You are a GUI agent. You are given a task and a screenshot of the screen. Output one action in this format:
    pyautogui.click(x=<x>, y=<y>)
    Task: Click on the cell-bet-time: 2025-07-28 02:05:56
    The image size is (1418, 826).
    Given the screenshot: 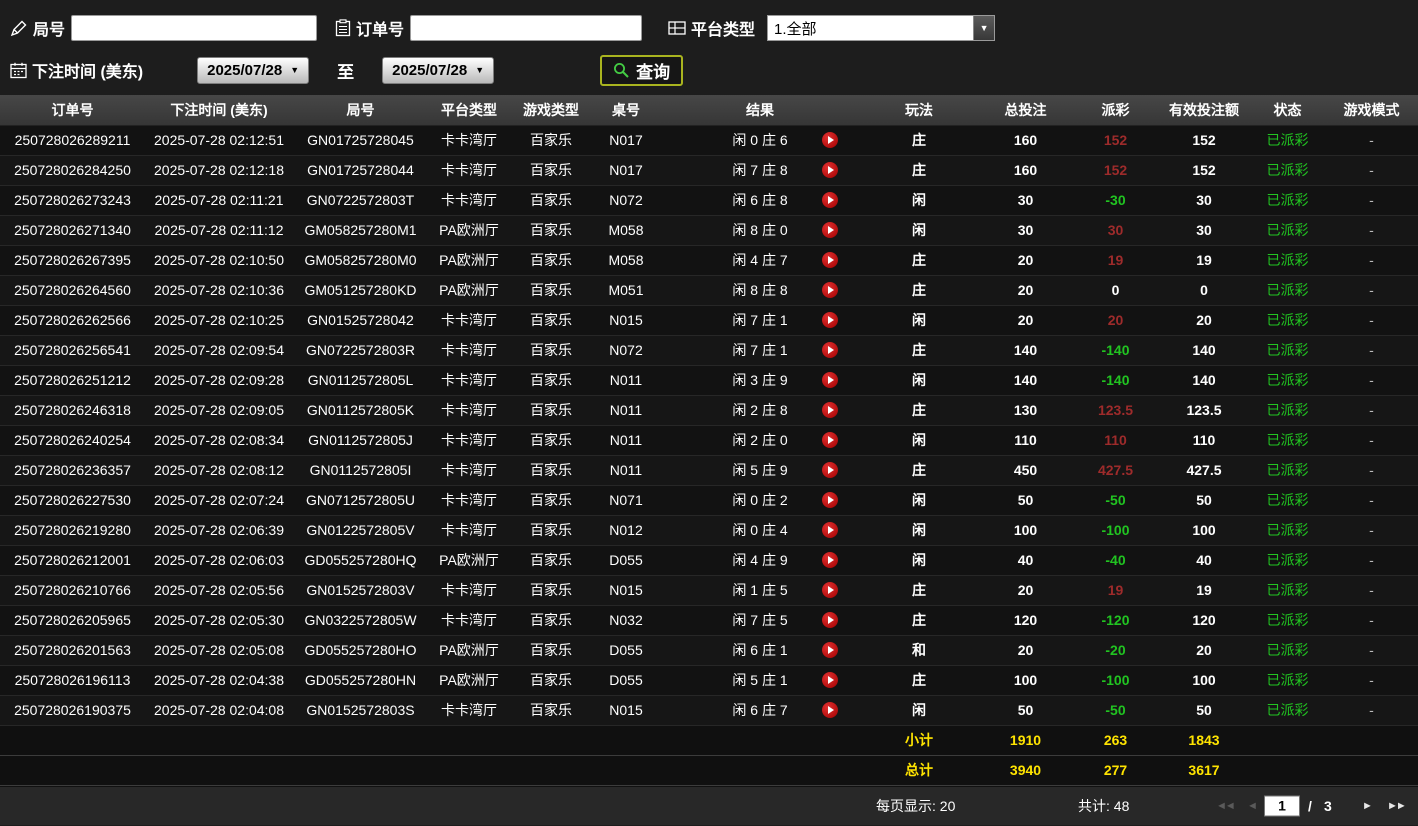 What is the action you would take?
    pyautogui.click(x=219, y=590)
    